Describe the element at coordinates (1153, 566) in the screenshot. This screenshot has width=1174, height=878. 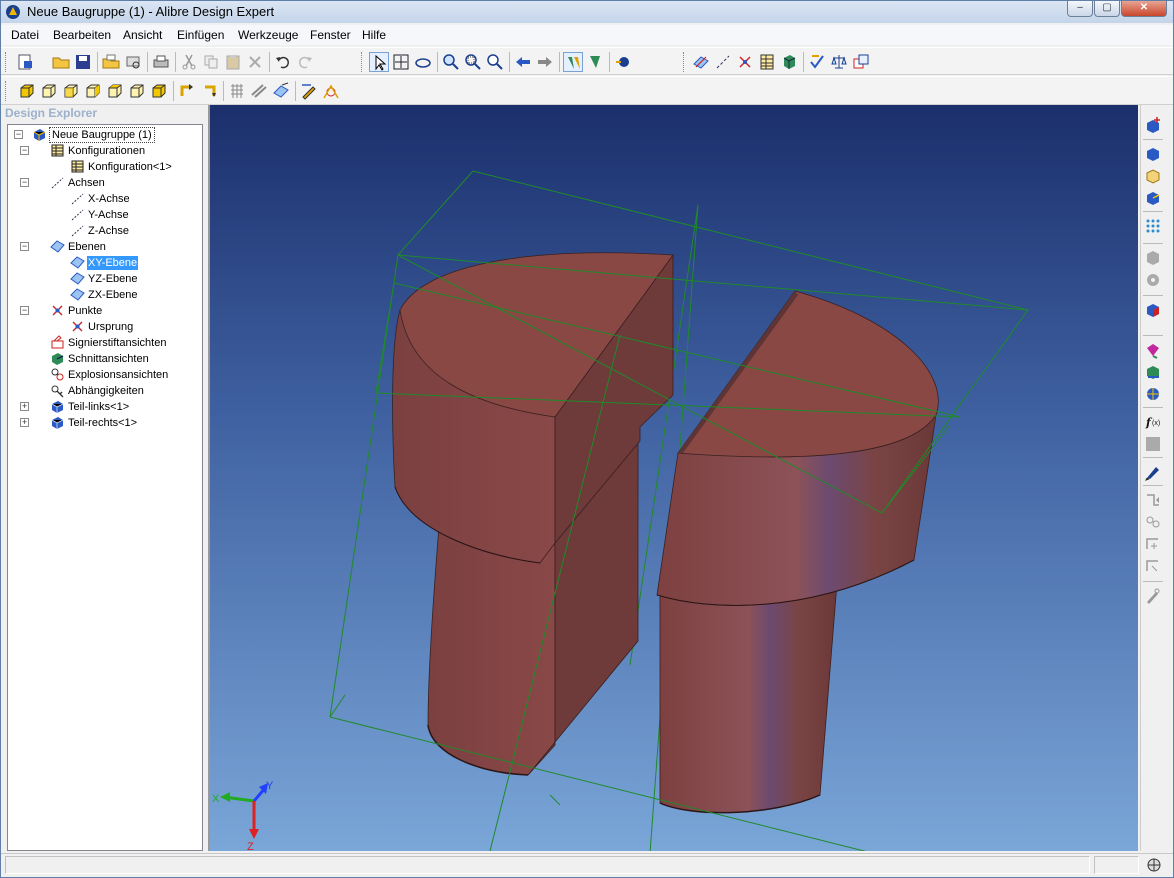
I see `constraint-4-icon` at that location.